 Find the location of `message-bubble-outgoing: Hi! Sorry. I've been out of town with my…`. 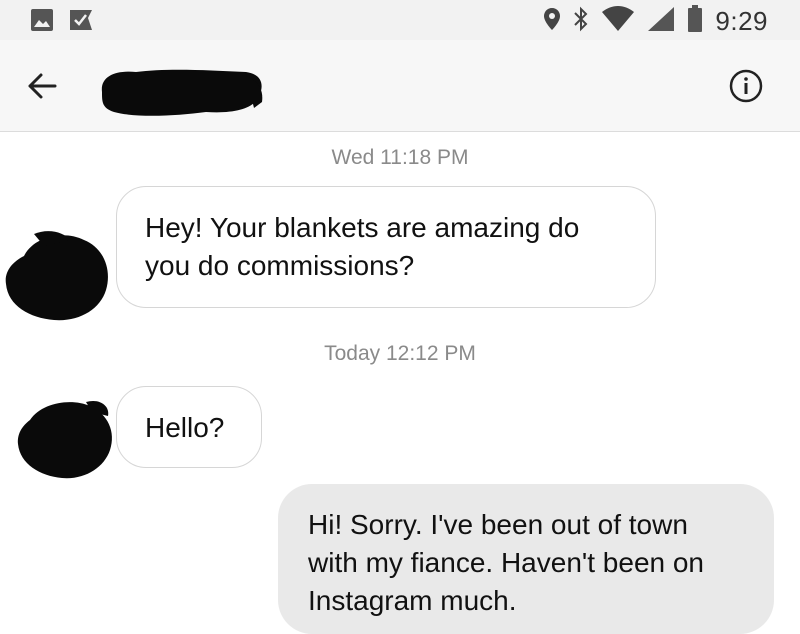

message-bubble-outgoing: Hi! Sorry. I've been out of town with my… is located at coordinates (526, 559).